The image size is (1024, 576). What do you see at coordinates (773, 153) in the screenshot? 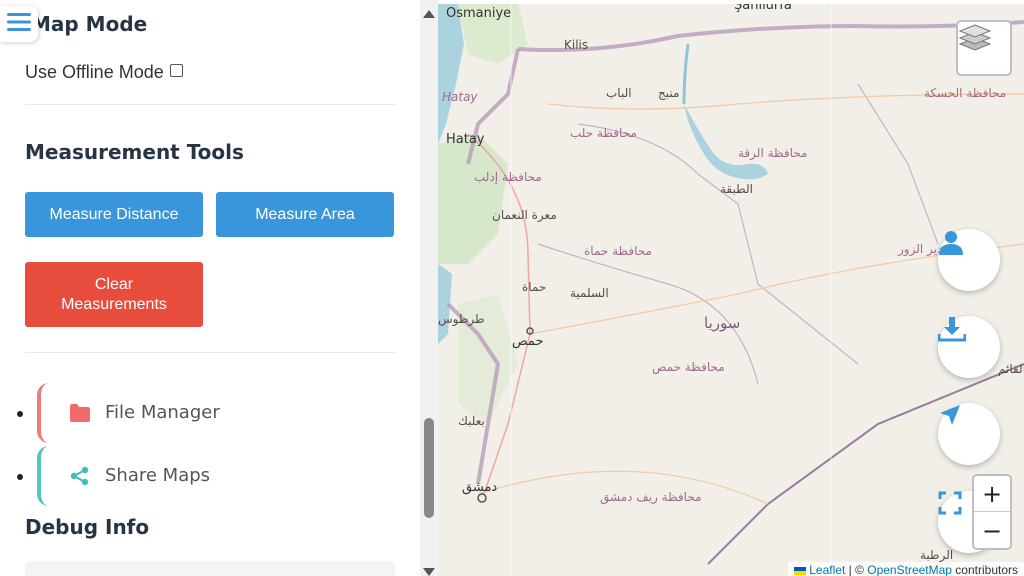
I see `place-label: محافظة الرقة` at bounding box center [773, 153].